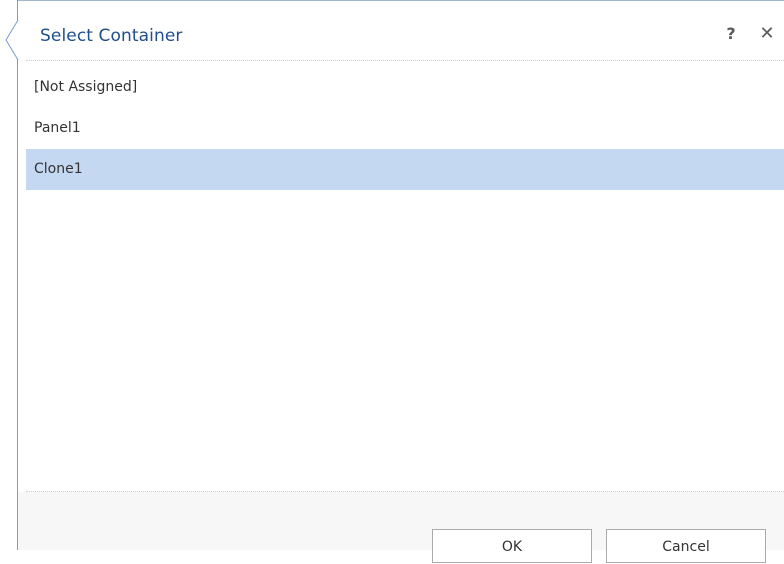  Describe the element at coordinates (401, 30) in the screenshot. I see `title-bar: Select Container ? ✕` at that location.